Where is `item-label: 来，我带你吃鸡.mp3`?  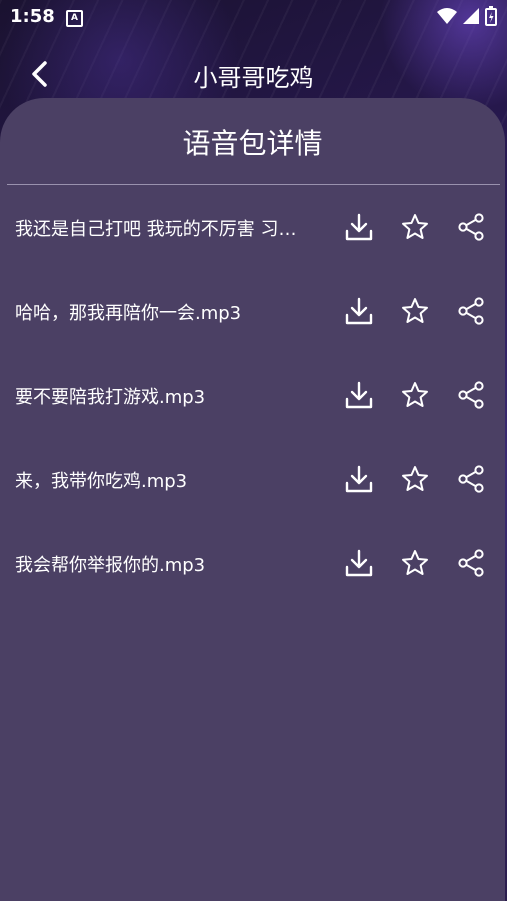
item-label: 来，我带你吃鸡.mp3 is located at coordinates (101, 481).